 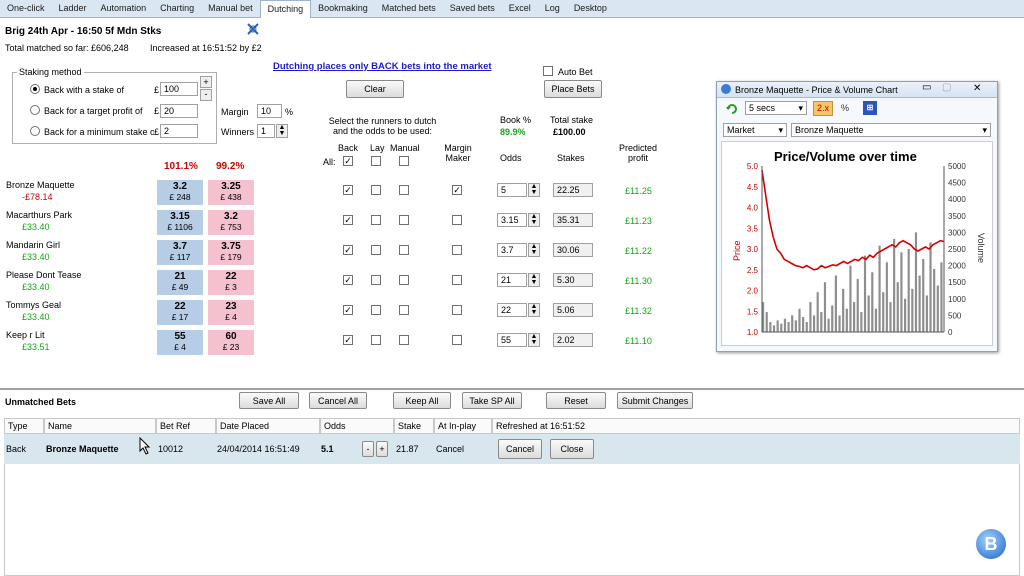 What do you see at coordinates (512, 280) in the screenshot?
I see `odds-input: 21` at bounding box center [512, 280].